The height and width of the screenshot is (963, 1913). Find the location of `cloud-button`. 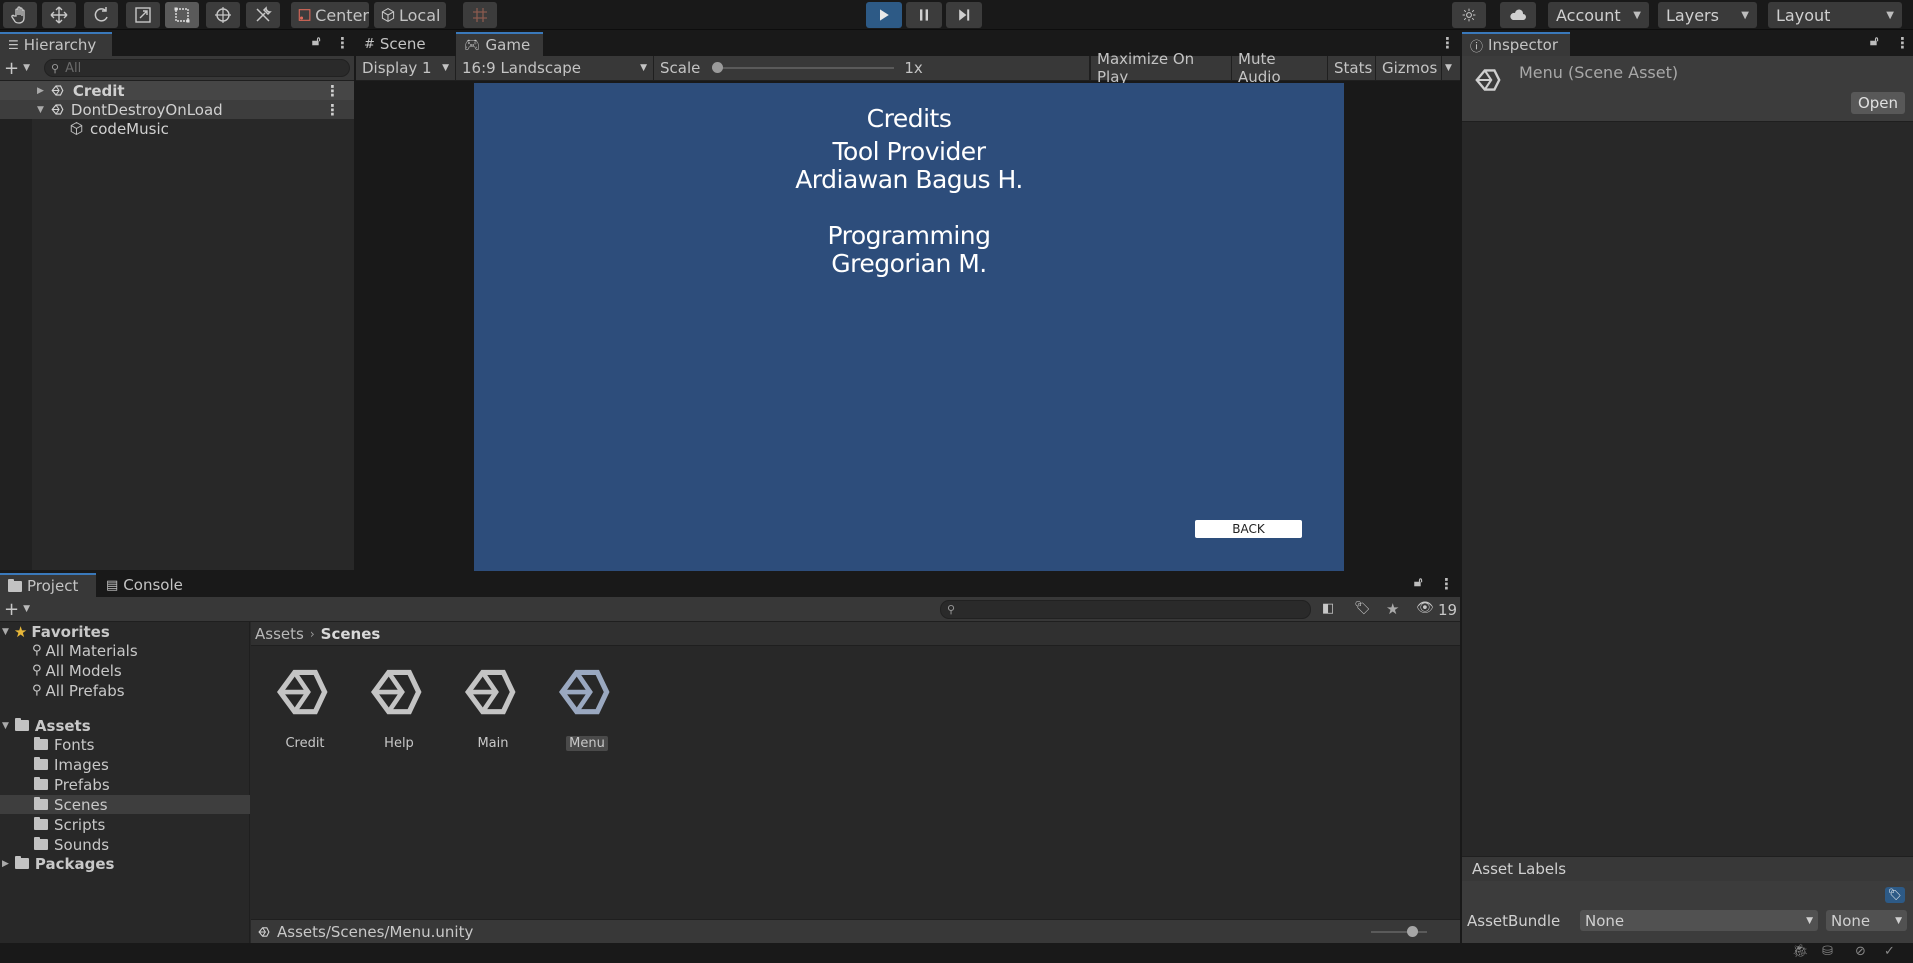

cloud-button is located at coordinates (1518, 15).